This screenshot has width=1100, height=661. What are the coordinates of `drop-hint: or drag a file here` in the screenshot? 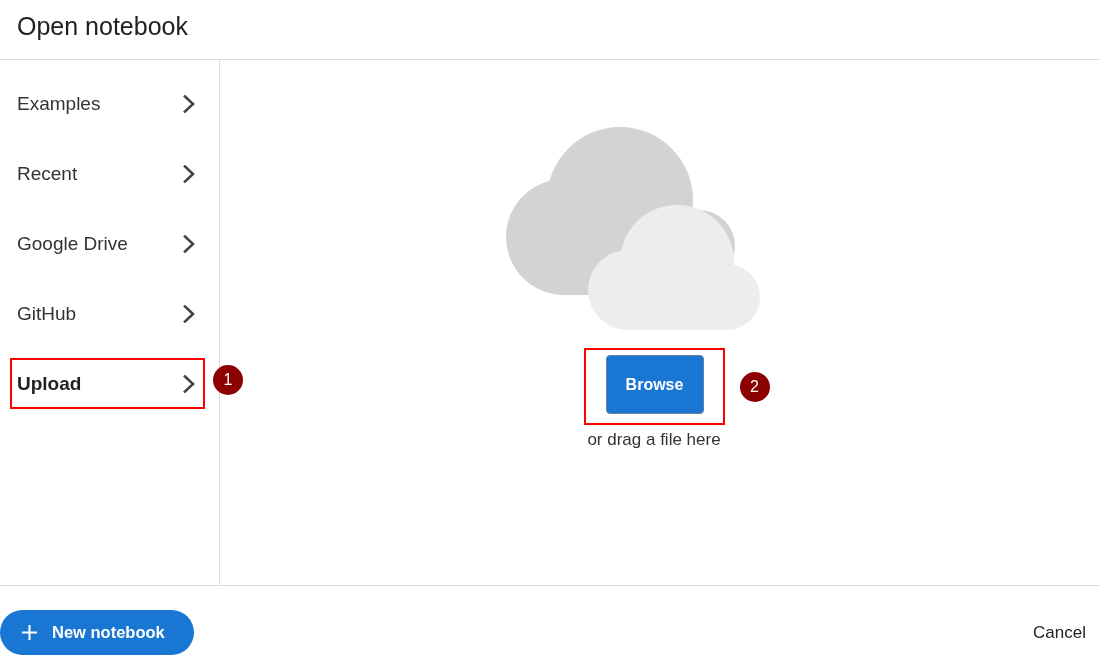 It's located at (654, 440).